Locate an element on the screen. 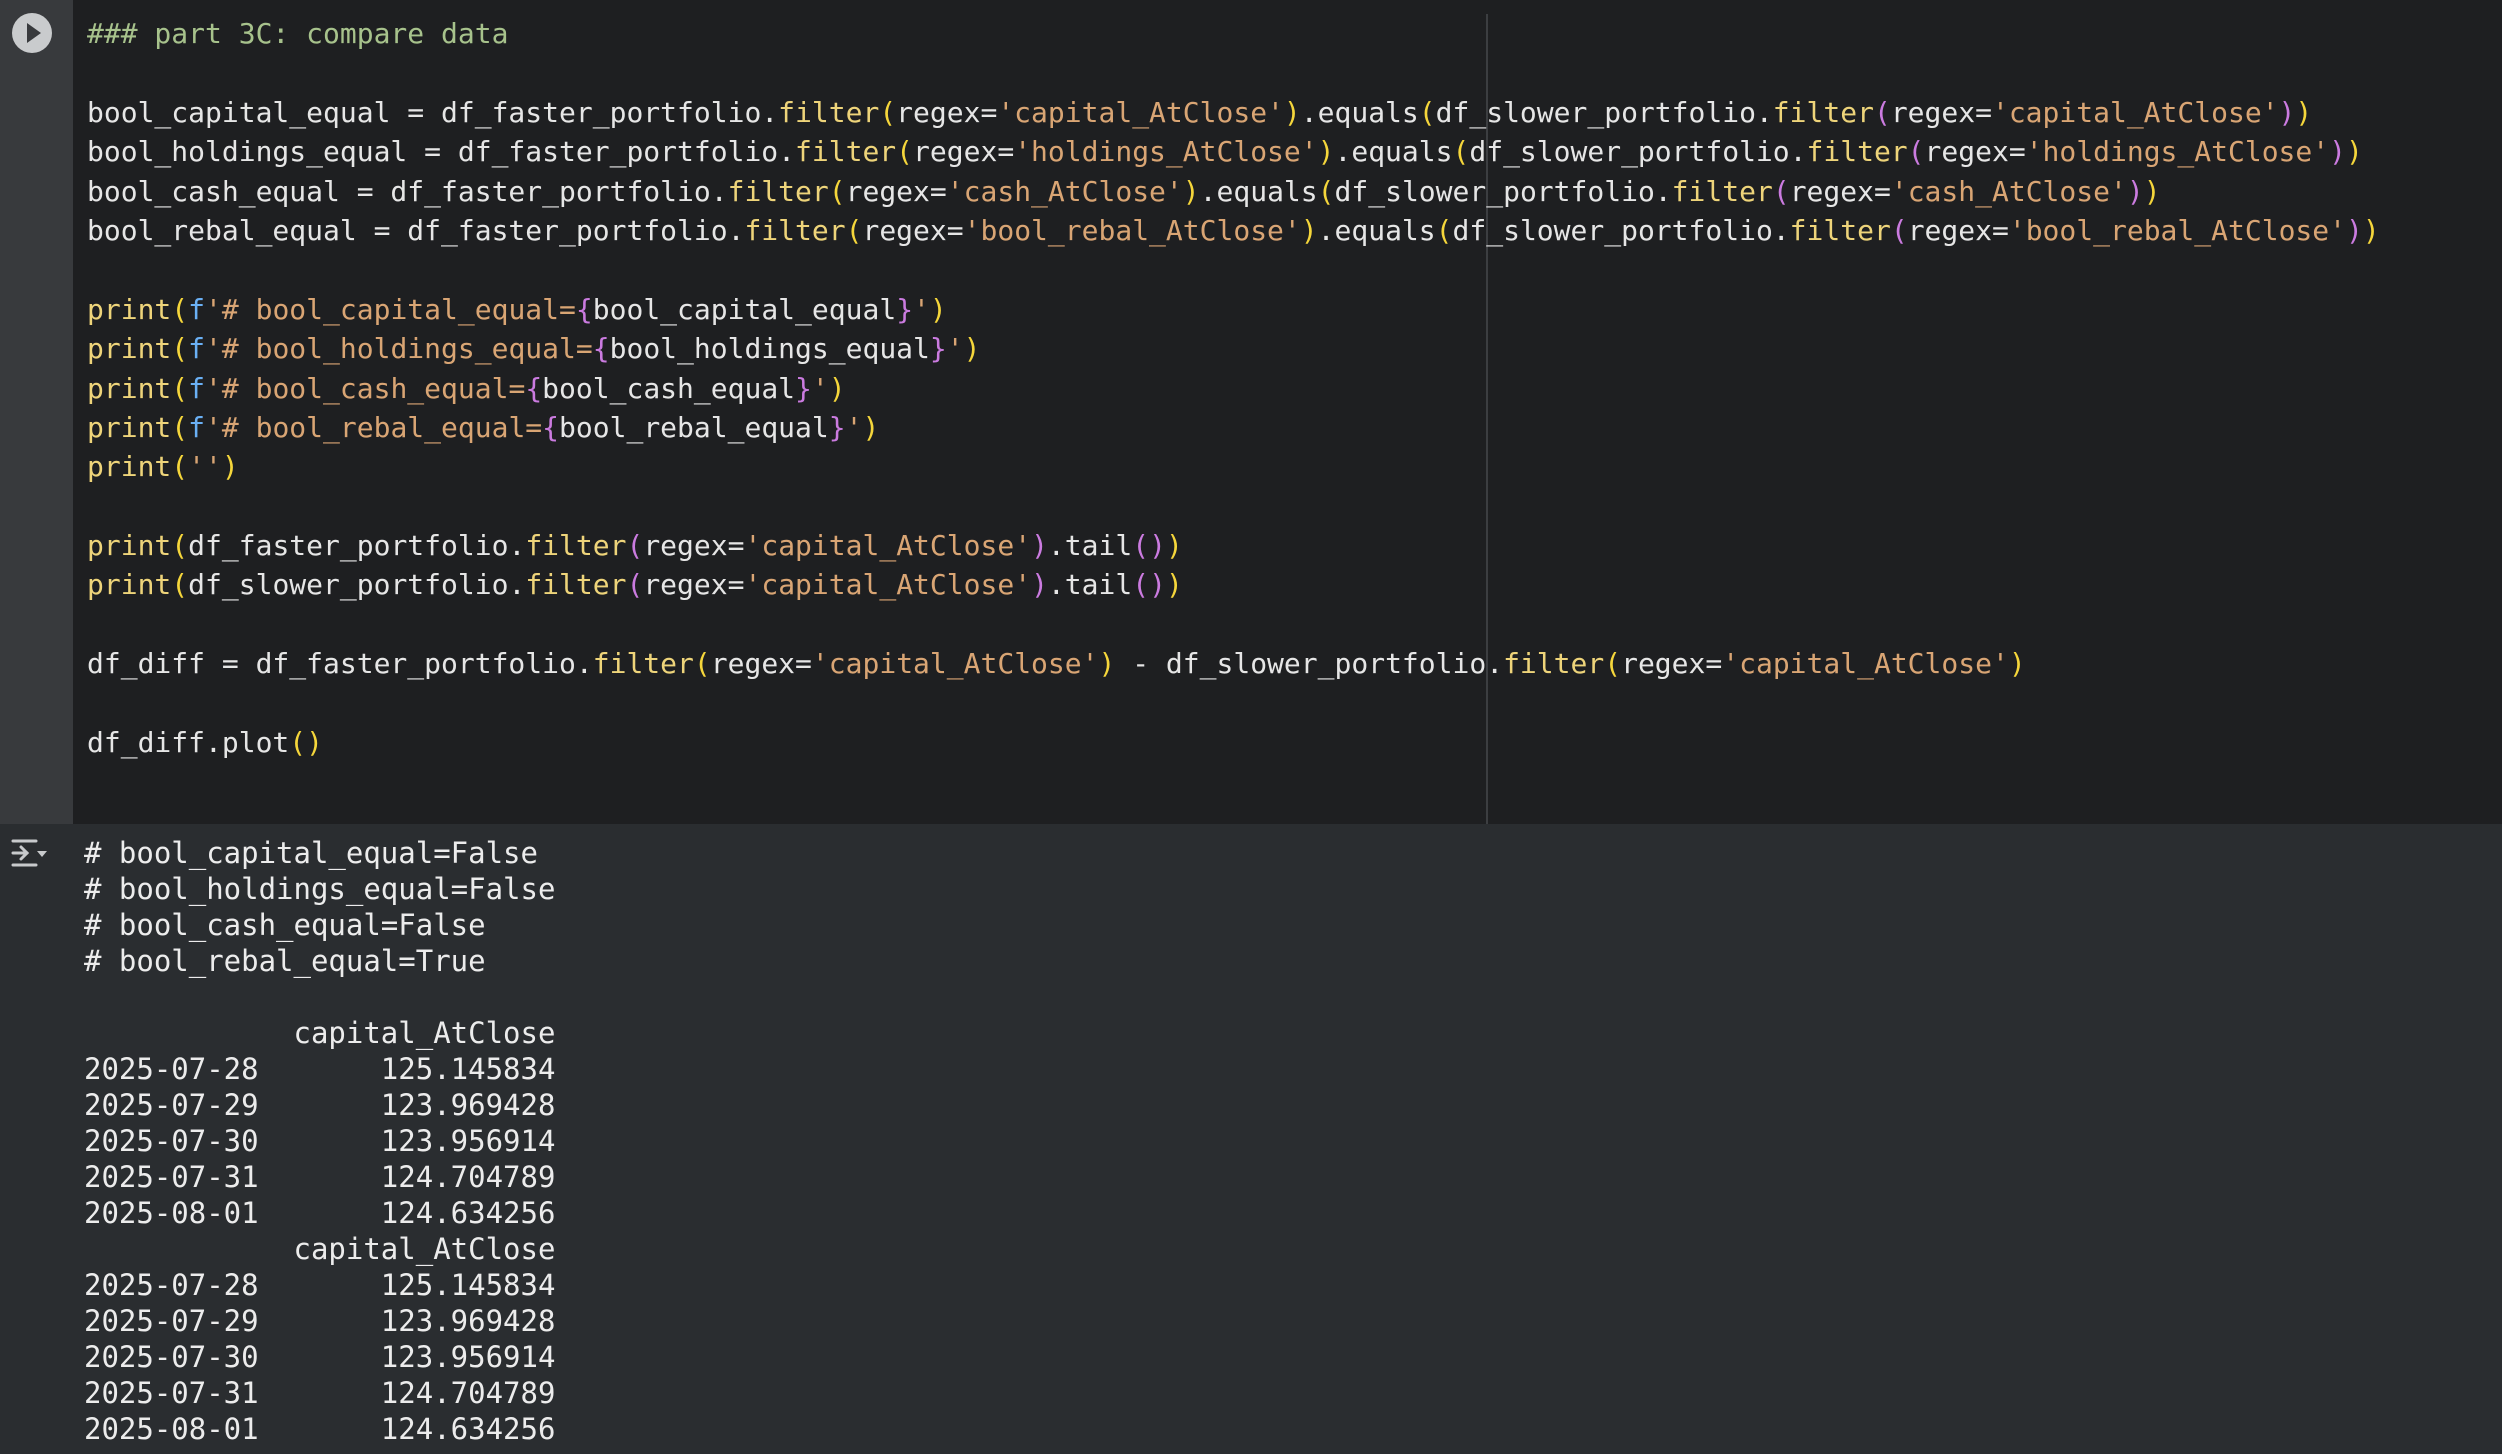 Image resolution: width=2502 pixels, height=1454 pixels. code-line: df_diff.plot() is located at coordinates (1233, 742).